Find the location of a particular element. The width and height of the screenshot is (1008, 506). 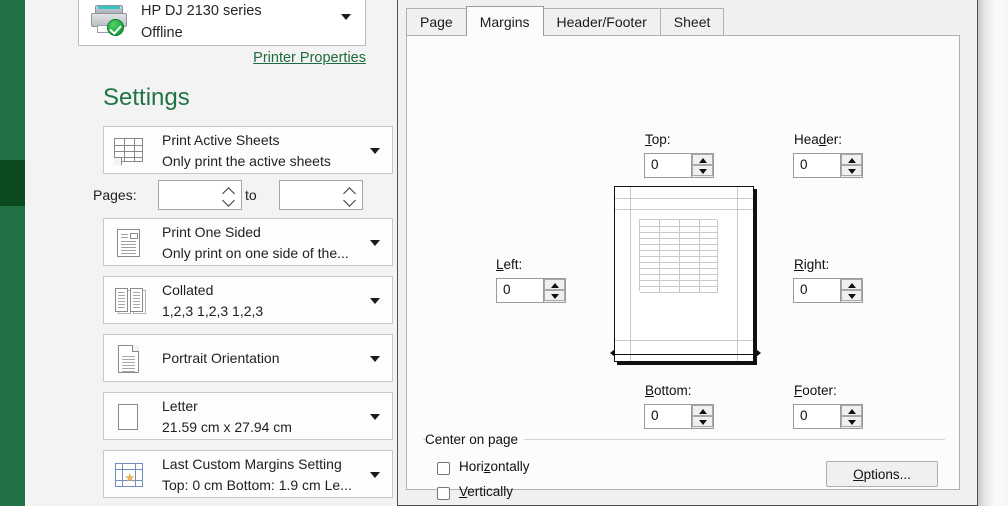

margin-drag-handle-right-icon is located at coordinates (758, 353).